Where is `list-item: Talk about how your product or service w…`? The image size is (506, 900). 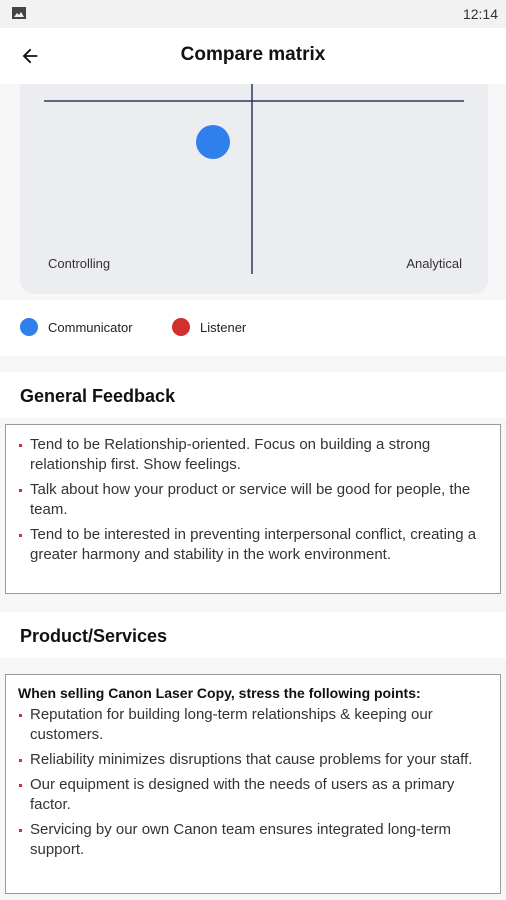 list-item: Talk about how your product or service w… is located at coordinates (252, 500).